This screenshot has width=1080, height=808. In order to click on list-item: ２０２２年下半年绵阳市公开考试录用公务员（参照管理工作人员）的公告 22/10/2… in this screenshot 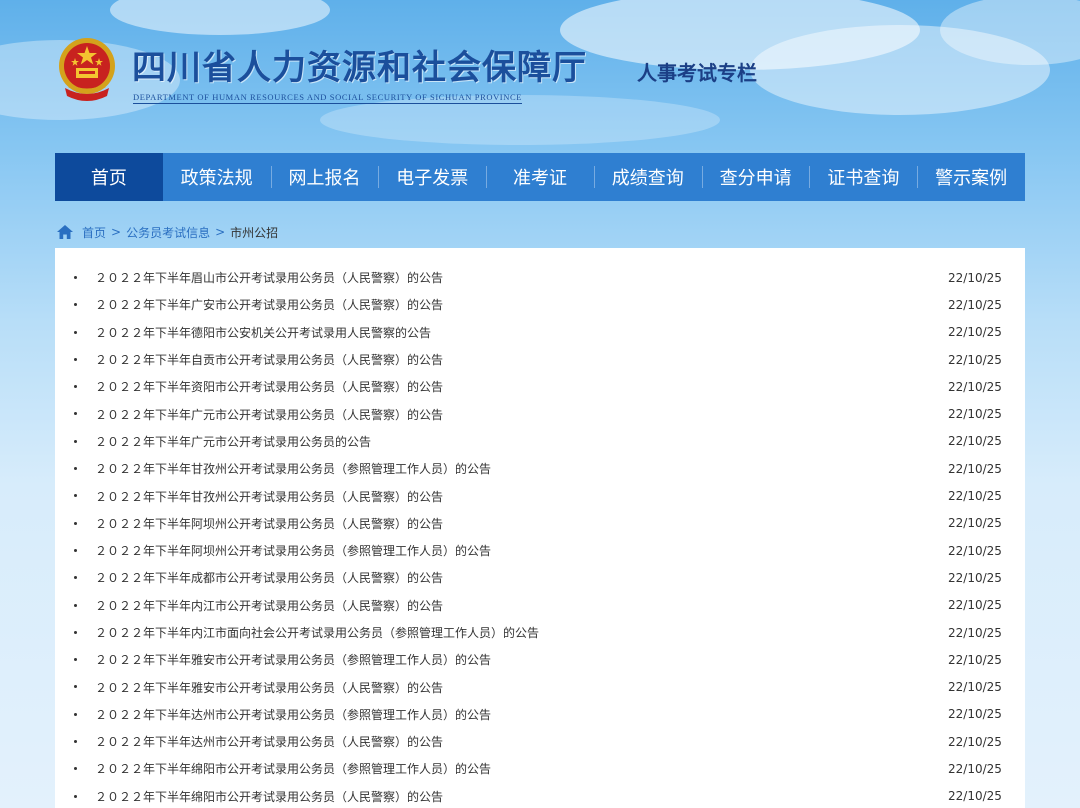, I will do `click(540, 768)`.